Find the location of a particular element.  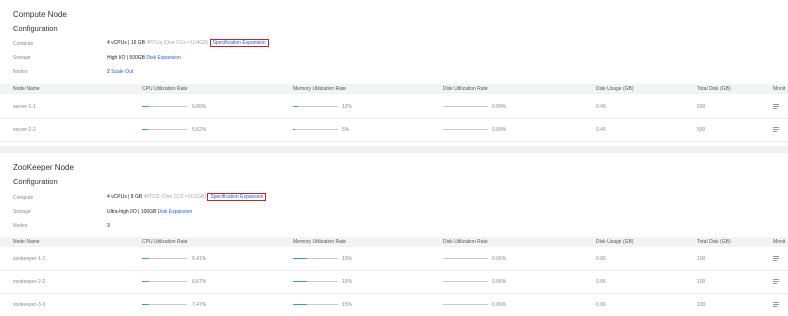

memory-value: 5% is located at coordinates (346, 130).